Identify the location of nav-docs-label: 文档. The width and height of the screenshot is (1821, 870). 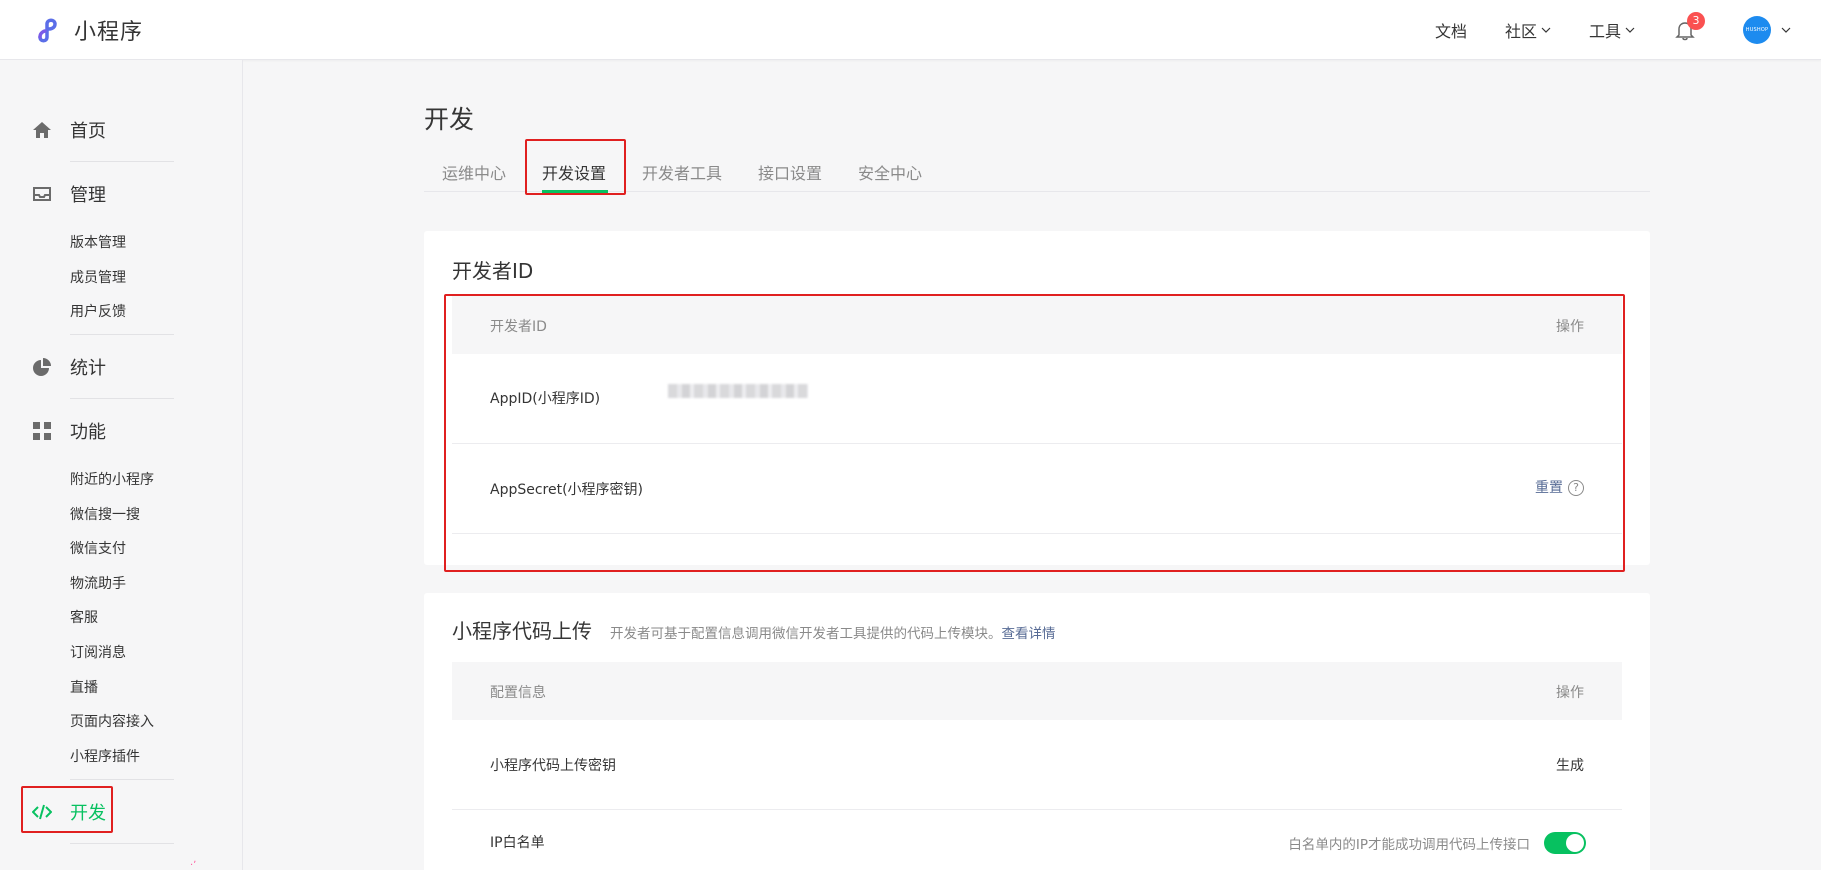
(1450, 31).